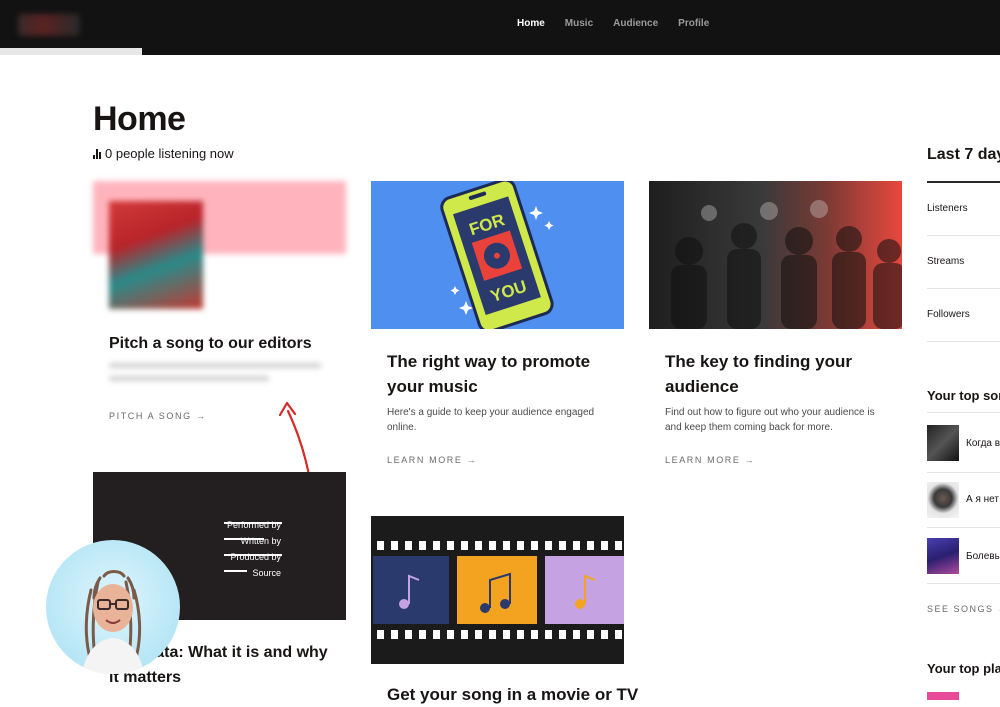 The width and height of the screenshot is (1000, 707). What do you see at coordinates (710, 460) in the screenshot?
I see `audience-learn-more-link: LEARN MORE →` at bounding box center [710, 460].